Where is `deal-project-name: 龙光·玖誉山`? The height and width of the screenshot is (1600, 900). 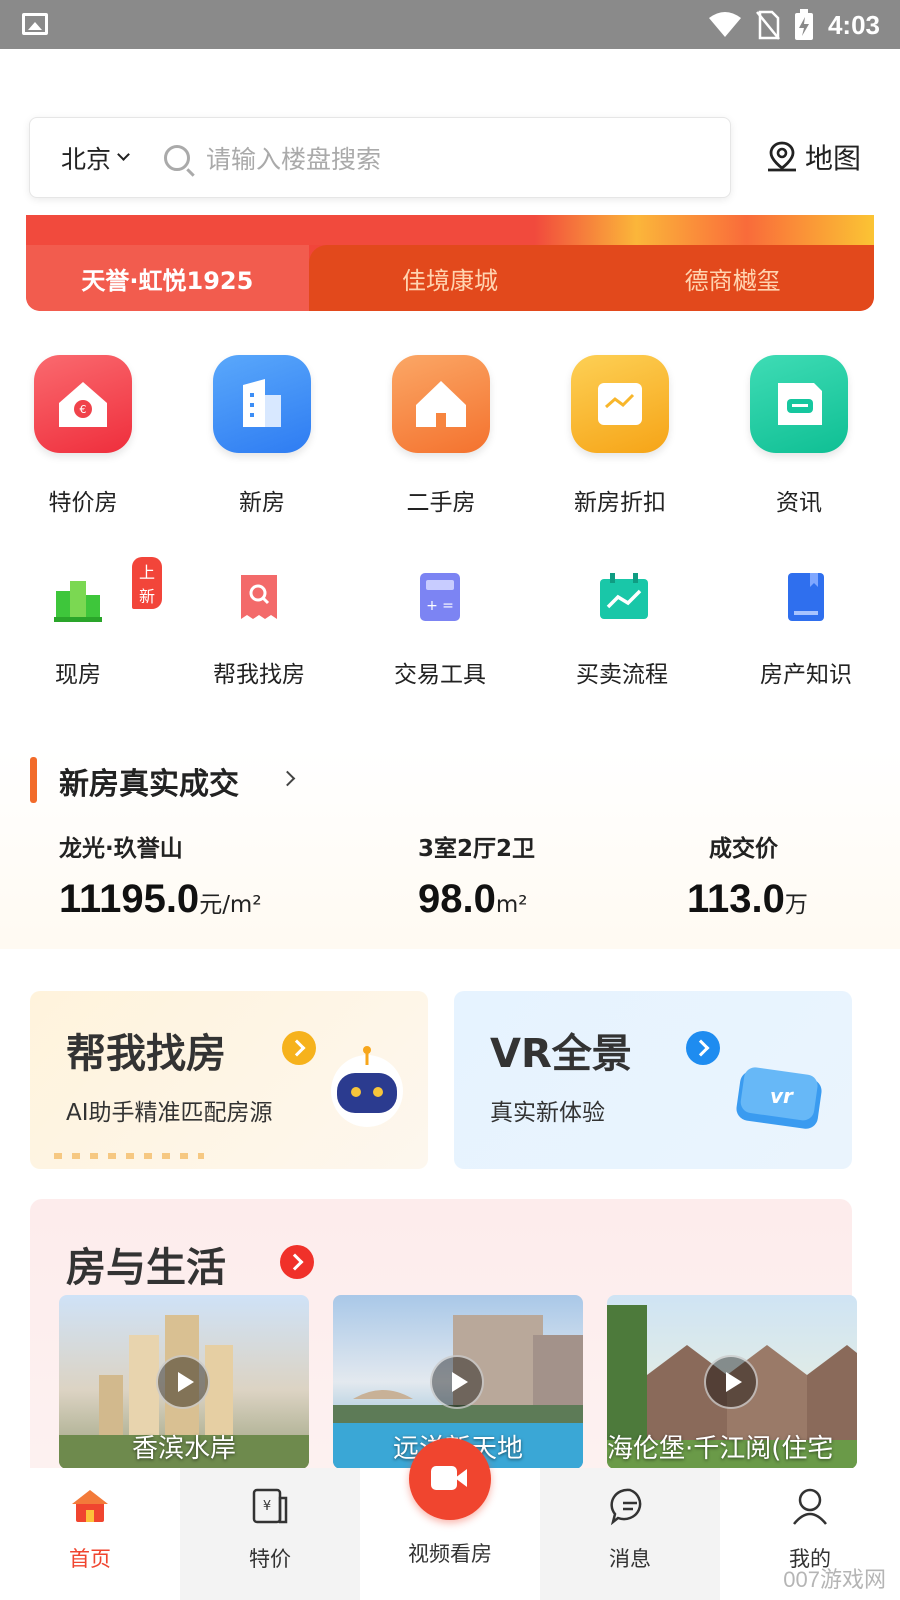 deal-project-name: 龙光·玖誉山 is located at coordinates (121, 849).